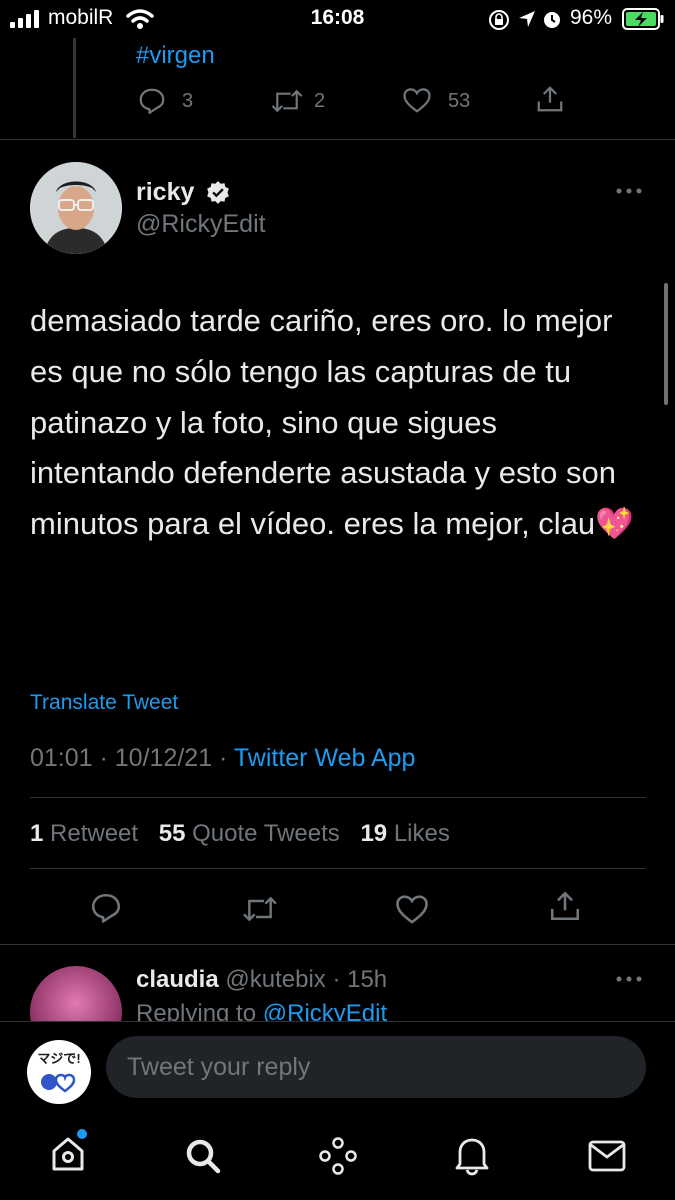  Describe the element at coordinates (552, 20) in the screenshot. I see `alarm-icon` at that location.